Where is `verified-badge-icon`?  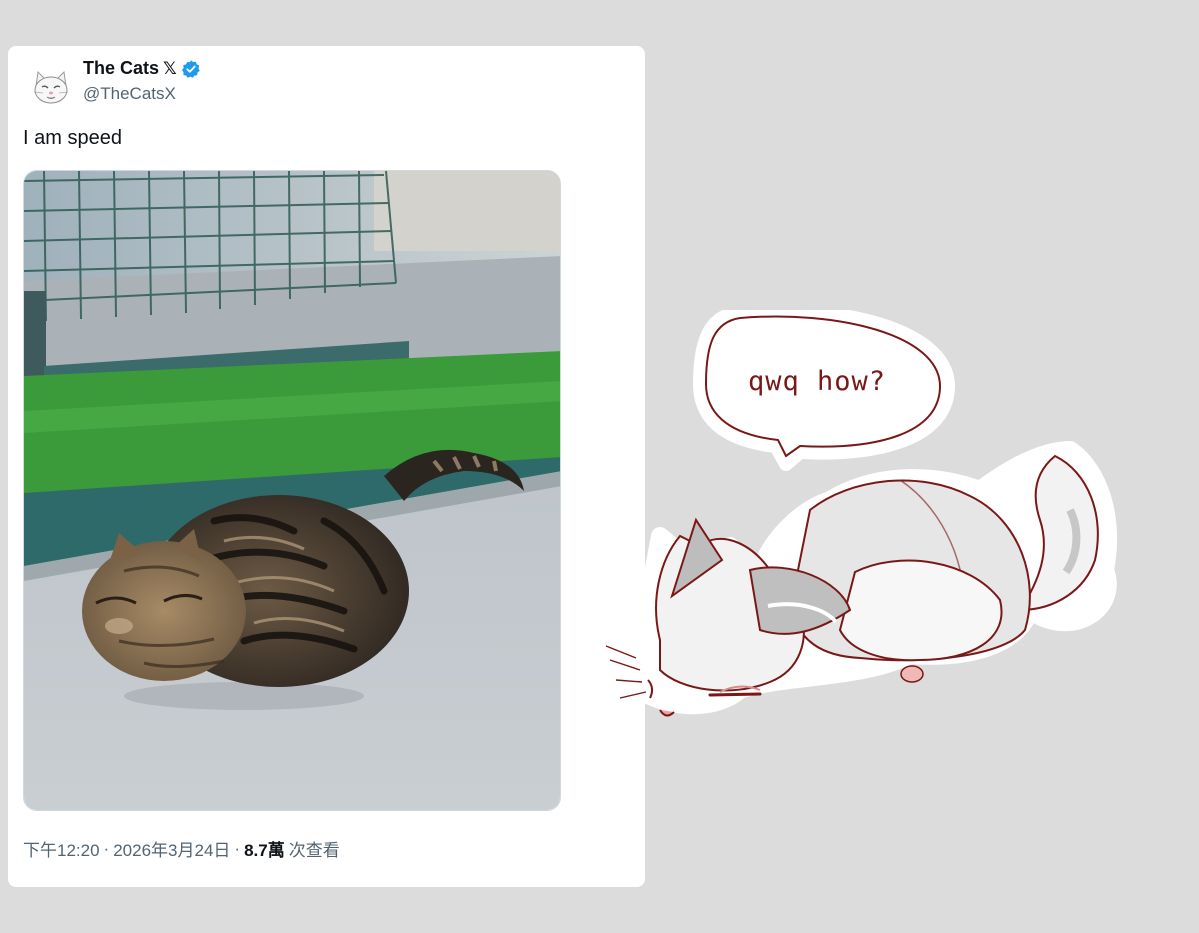 verified-badge-icon is located at coordinates (191, 69).